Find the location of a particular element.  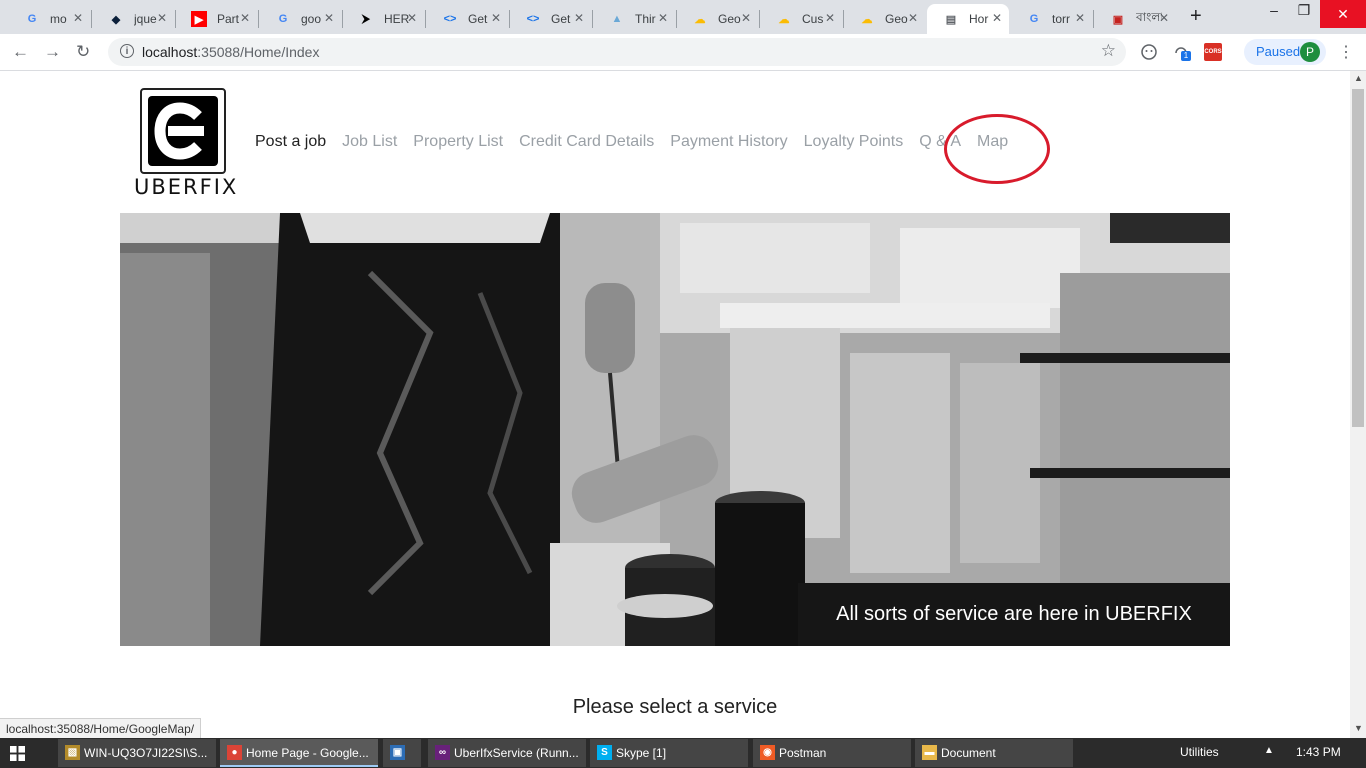

nav-property-list: Property List is located at coordinates (458, 142).